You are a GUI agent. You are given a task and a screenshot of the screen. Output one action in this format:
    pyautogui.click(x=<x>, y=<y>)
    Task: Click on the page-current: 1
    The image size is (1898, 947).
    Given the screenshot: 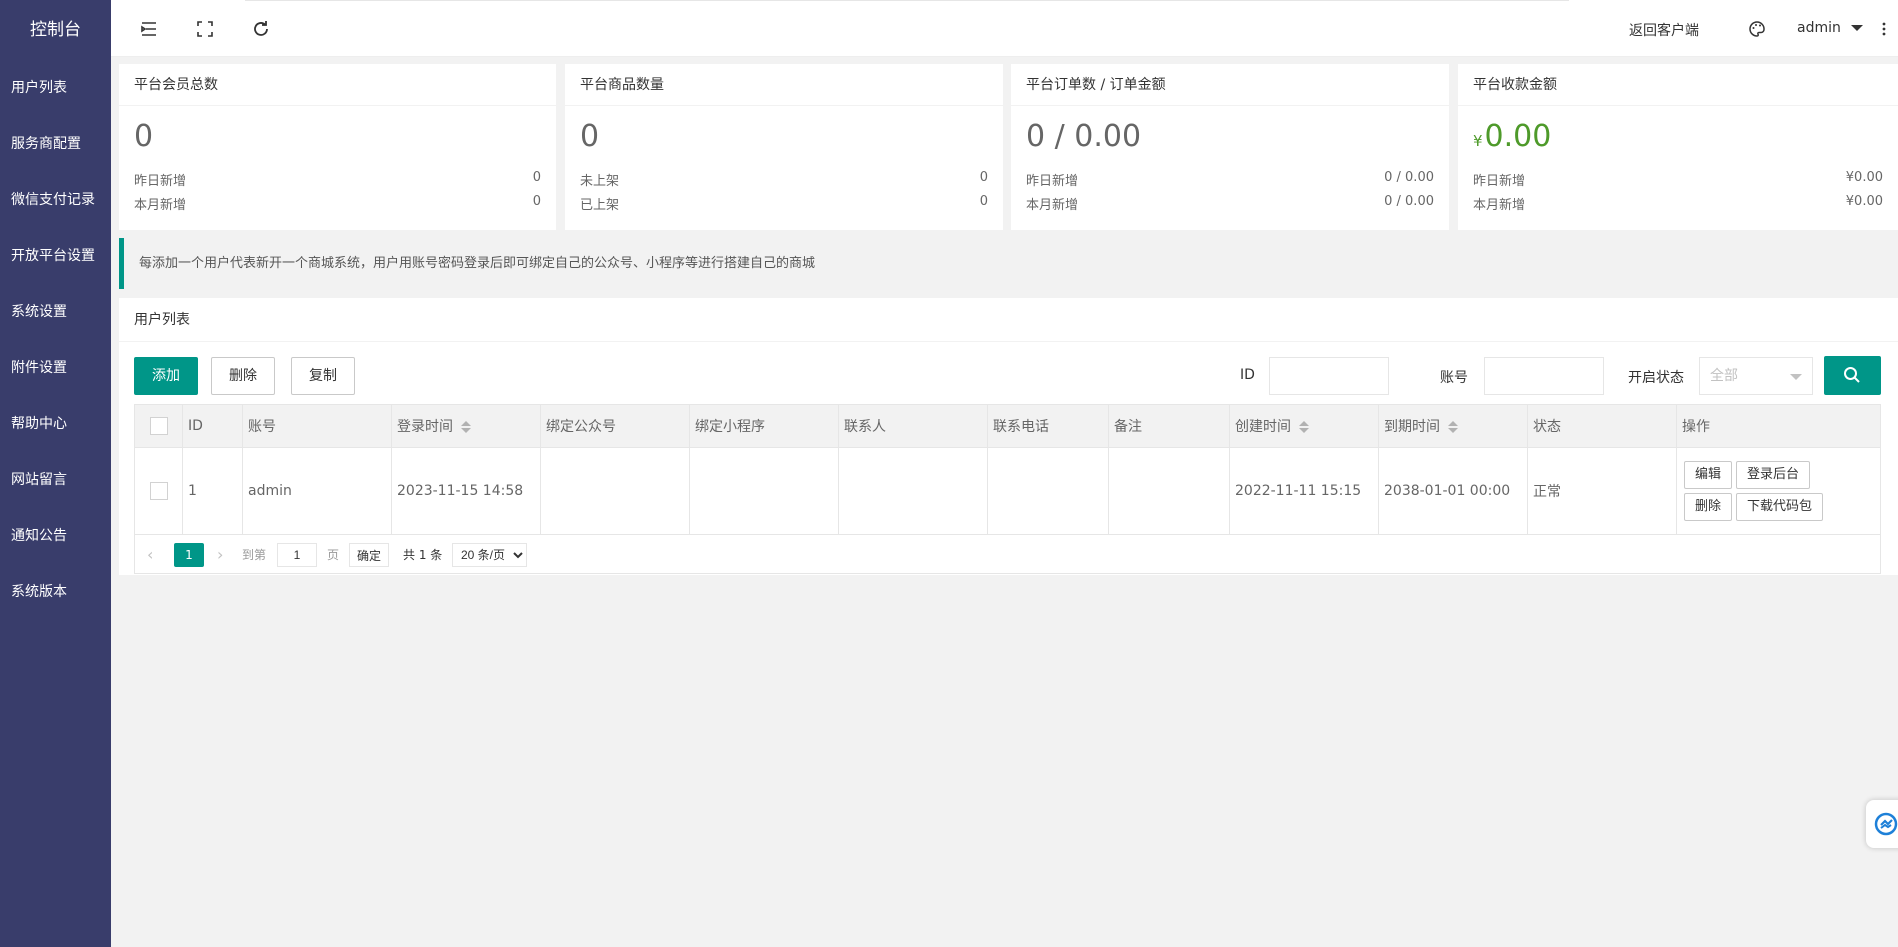 What is the action you would take?
    pyautogui.click(x=189, y=555)
    